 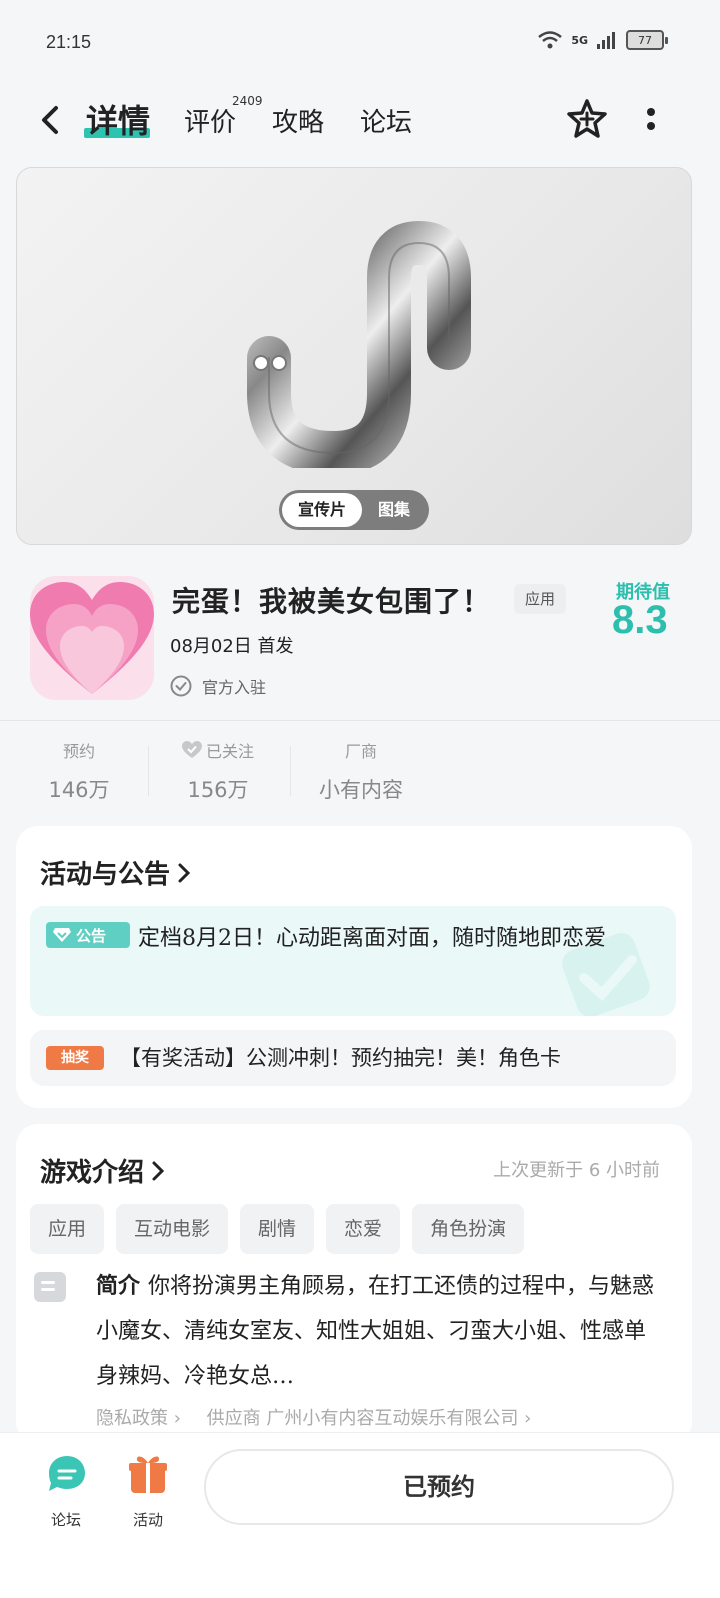 I want to click on tag-item: 互动电影, so click(x=172, y=1229).